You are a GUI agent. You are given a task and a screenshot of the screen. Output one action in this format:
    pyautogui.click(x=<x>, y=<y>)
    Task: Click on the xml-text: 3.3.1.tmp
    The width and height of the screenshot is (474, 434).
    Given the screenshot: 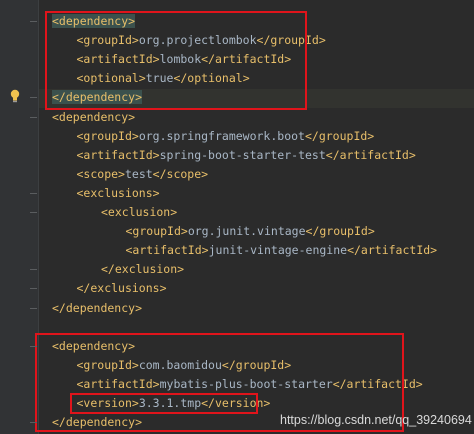 What is the action you would take?
    pyautogui.click(x=170, y=403)
    